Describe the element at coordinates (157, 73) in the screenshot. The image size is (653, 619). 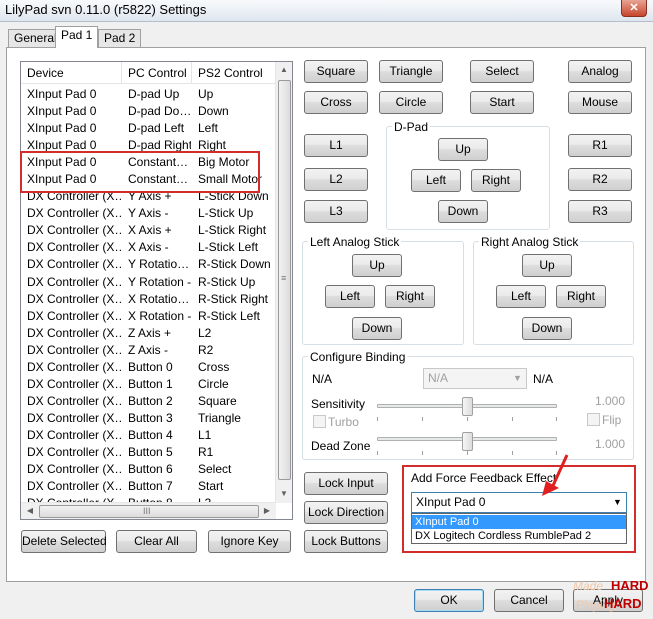
I see `column-header-pc-control: PC Control` at that location.